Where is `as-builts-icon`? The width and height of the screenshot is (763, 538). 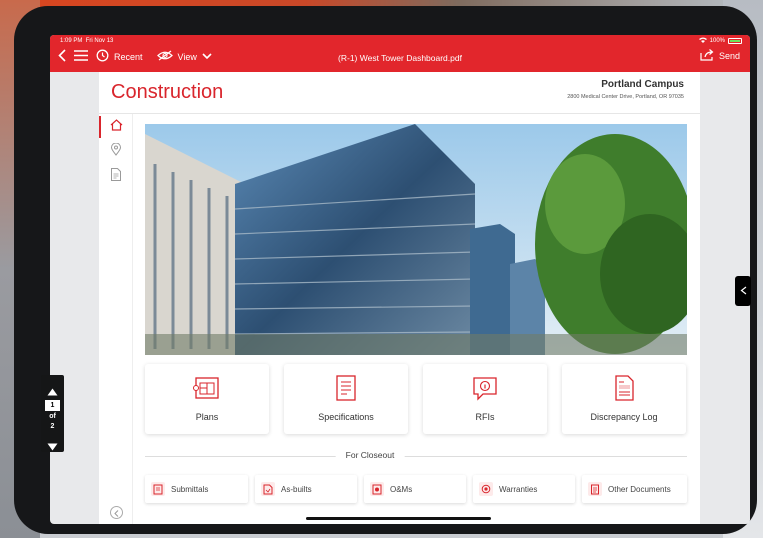
as-builts-icon is located at coordinates (268, 489).